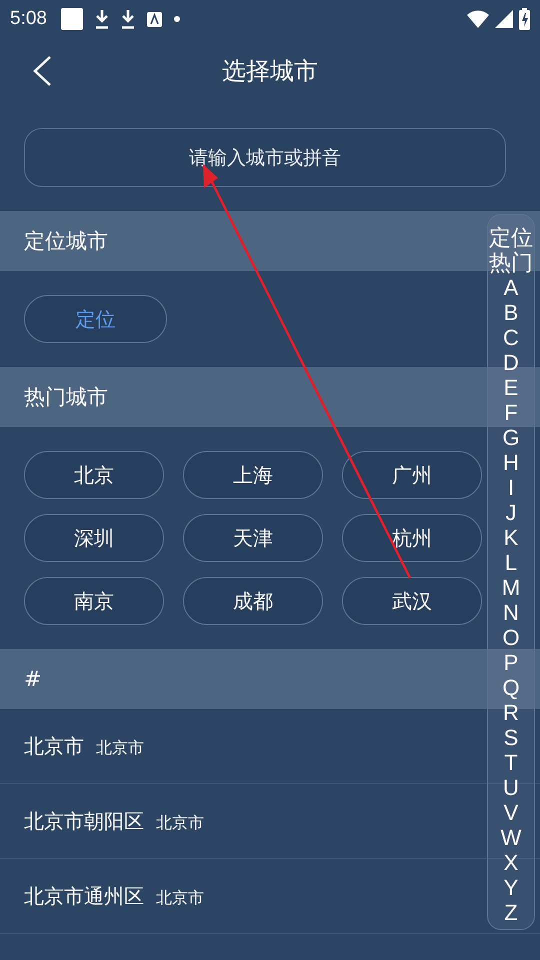 The image size is (540, 960). Describe the element at coordinates (511, 312) in the screenshot. I see `index-letter: B` at that location.